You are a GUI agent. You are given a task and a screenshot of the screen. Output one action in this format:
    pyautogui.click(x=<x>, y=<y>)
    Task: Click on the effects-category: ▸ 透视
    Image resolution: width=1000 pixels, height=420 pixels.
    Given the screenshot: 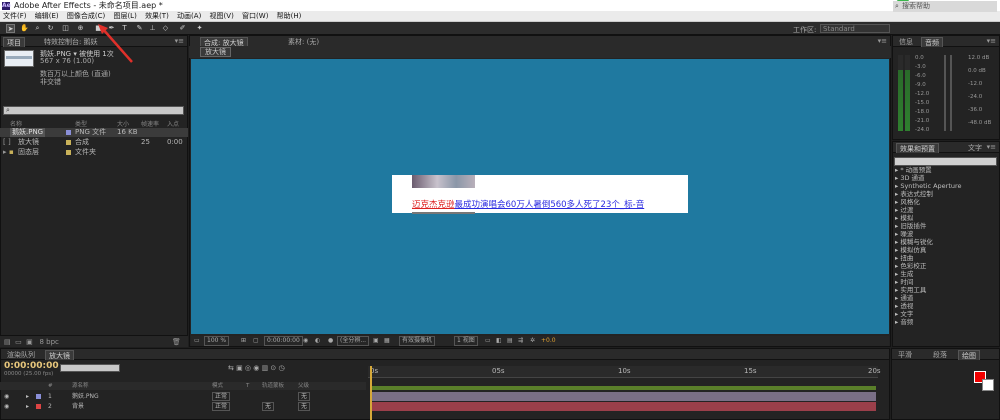 What is the action you would take?
    pyautogui.click(x=904, y=306)
    